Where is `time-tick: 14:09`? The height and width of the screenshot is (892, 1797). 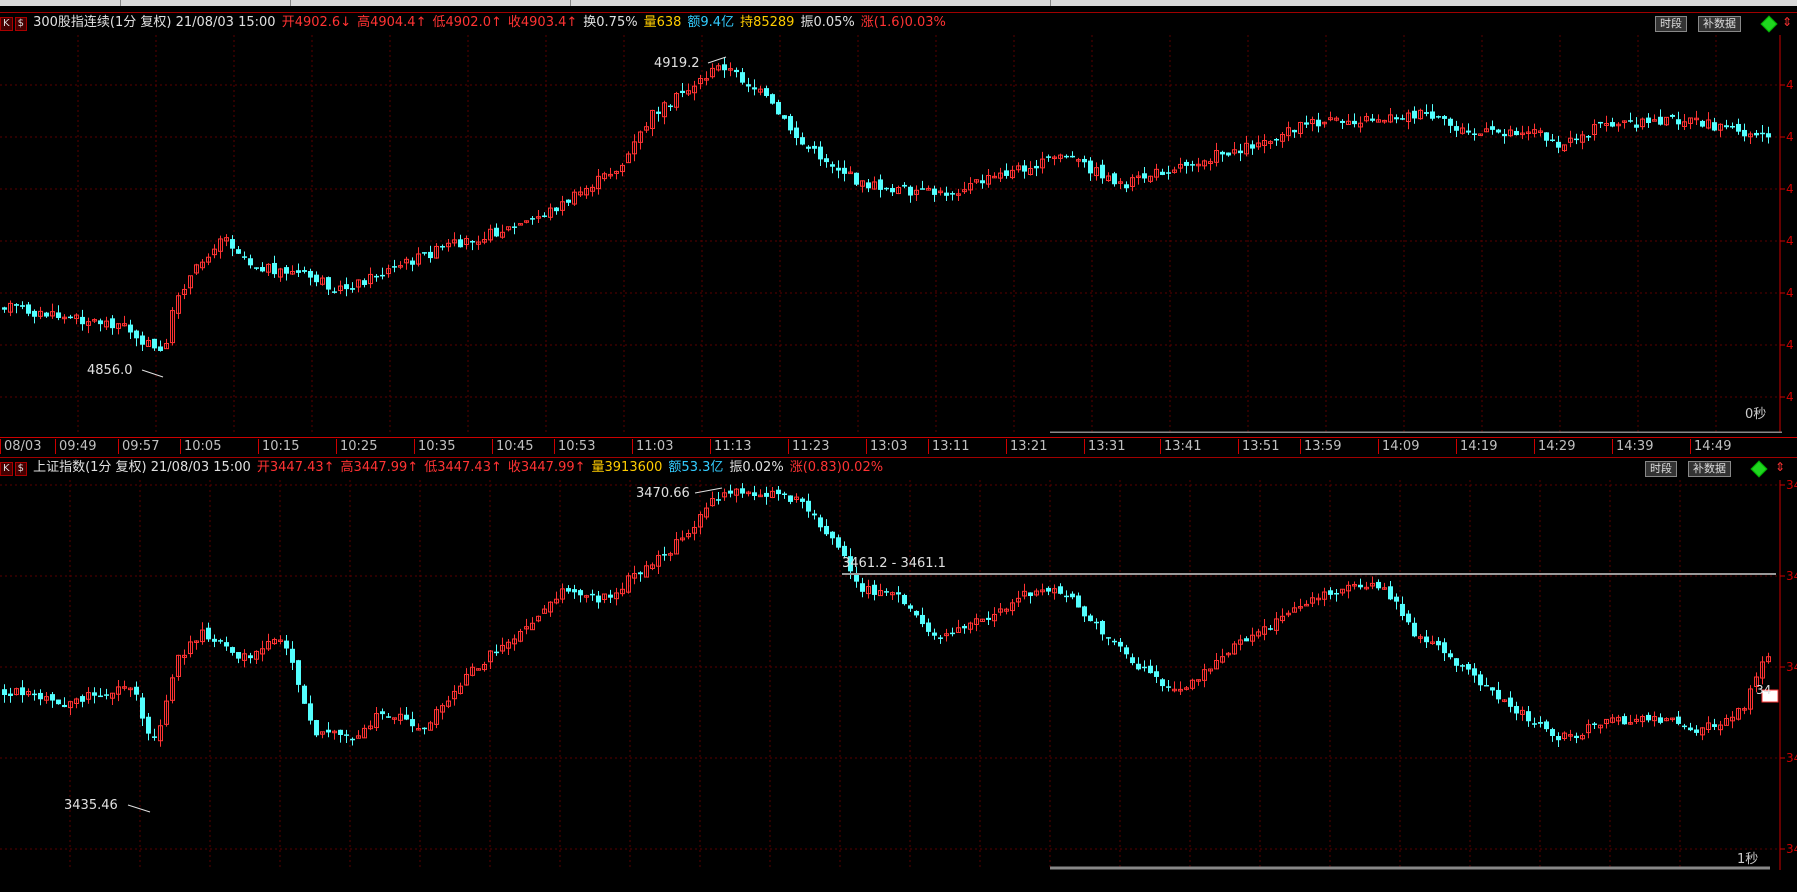
time-tick: 14:09 is located at coordinates (1398, 446).